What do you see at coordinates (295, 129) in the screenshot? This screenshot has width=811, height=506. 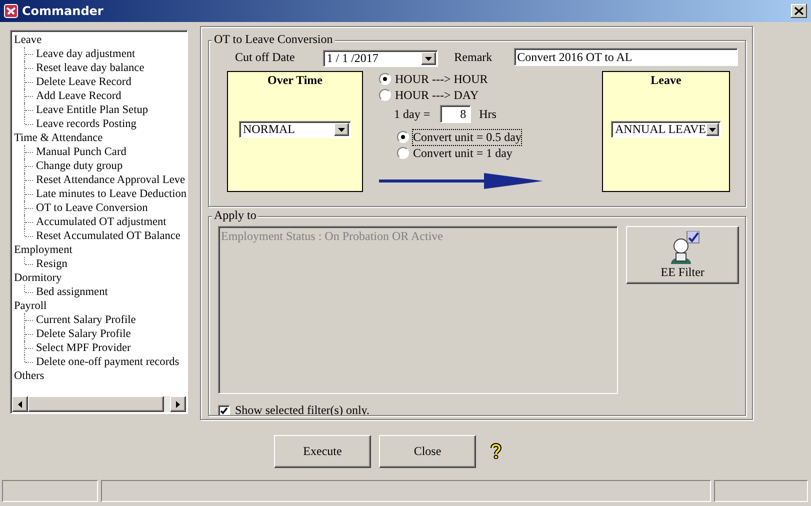 I see `overtime-dropdown: NORMAL` at bounding box center [295, 129].